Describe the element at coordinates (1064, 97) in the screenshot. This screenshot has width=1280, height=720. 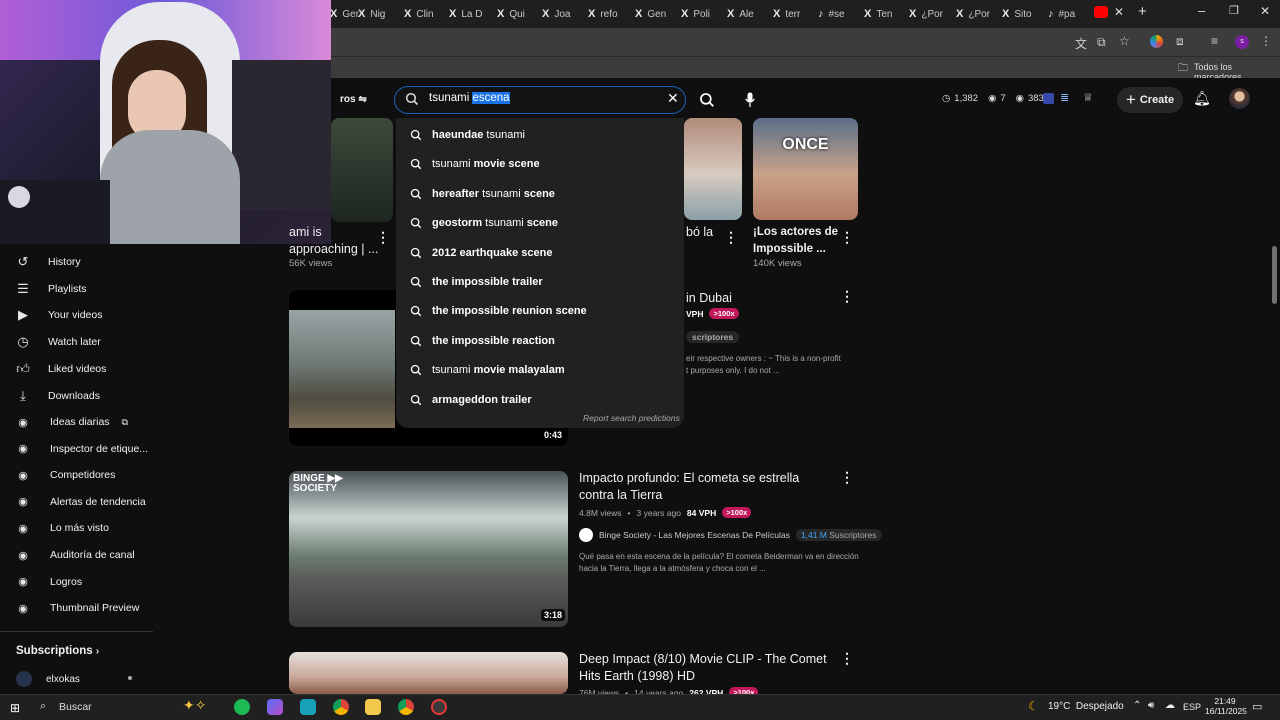
I see `list-icon: ≣` at that location.